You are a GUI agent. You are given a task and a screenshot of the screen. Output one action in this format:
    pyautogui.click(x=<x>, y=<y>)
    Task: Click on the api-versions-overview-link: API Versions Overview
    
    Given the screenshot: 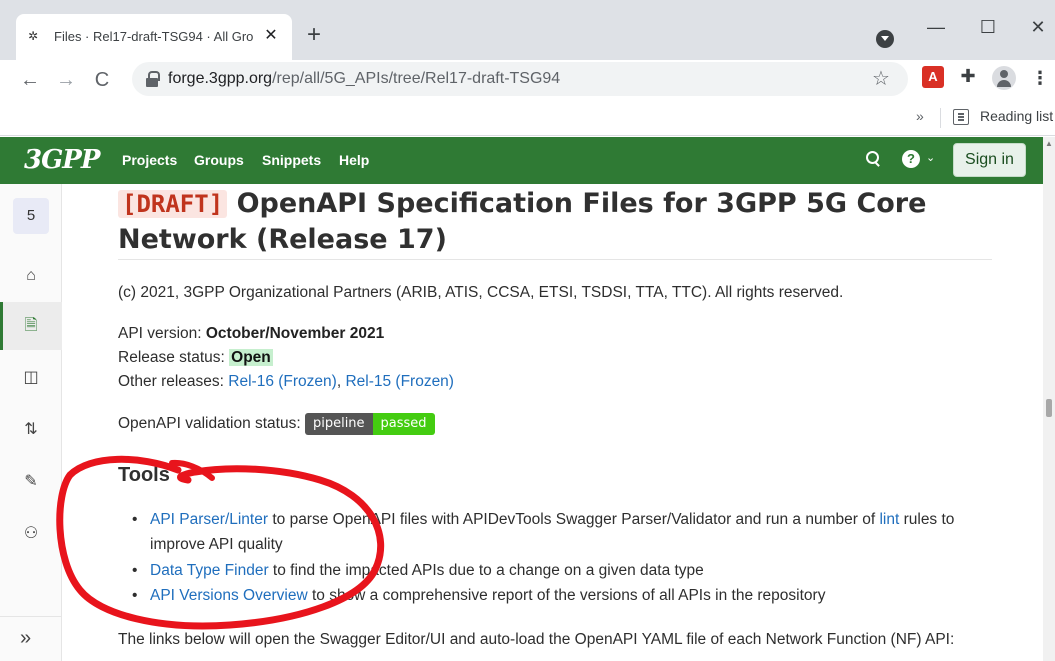 What is the action you would take?
    pyautogui.click(x=229, y=595)
    